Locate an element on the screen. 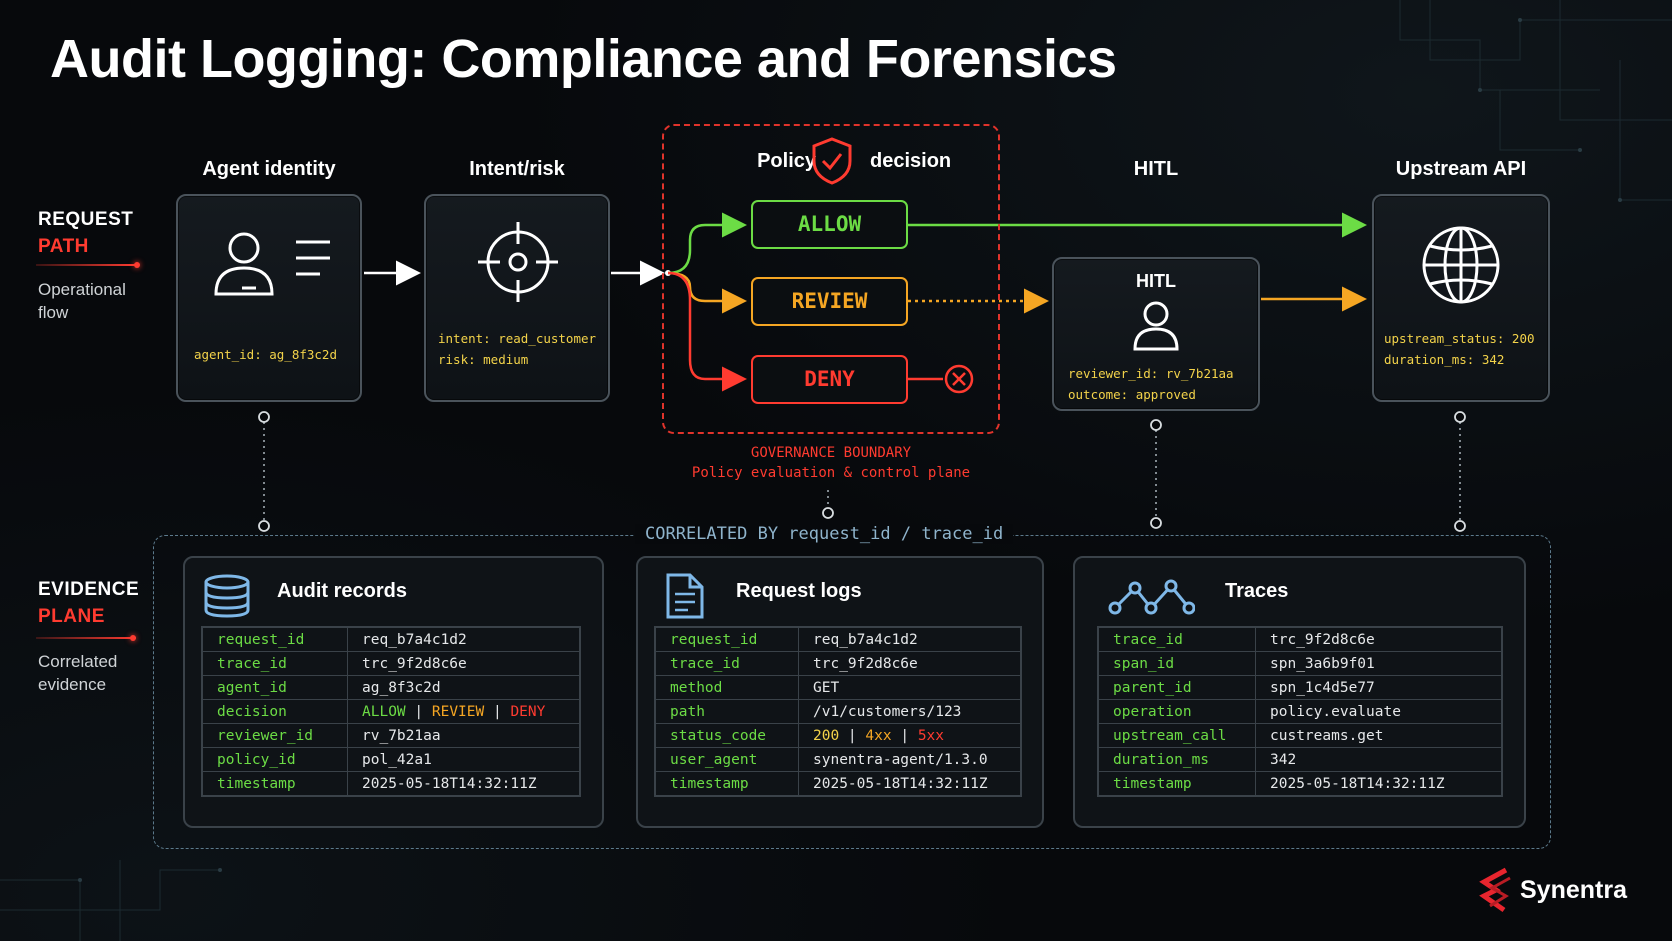  table-row: span_id spn_3a6b9f01 is located at coordinates (1300, 663).